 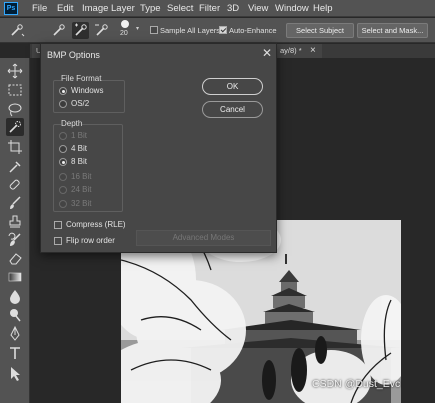 What do you see at coordinates (63, 162) in the screenshot?
I see `radio-8-bit` at bounding box center [63, 162].